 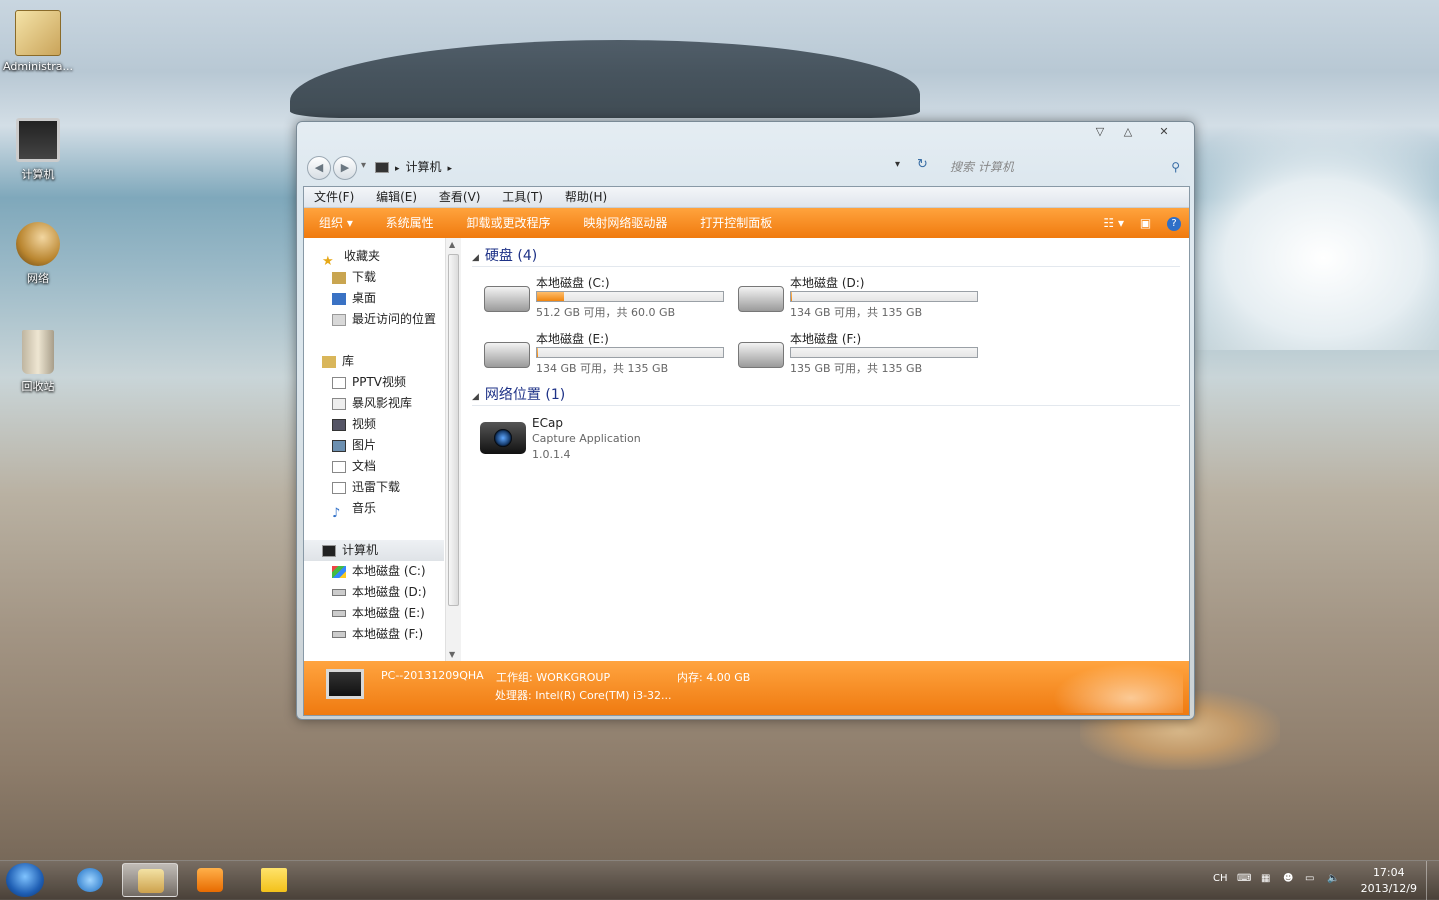 What do you see at coordinates (452, 244) in the screenshot?
I see `scroll-up-arrow-icon: ▲` at bounding box center [452, 244].